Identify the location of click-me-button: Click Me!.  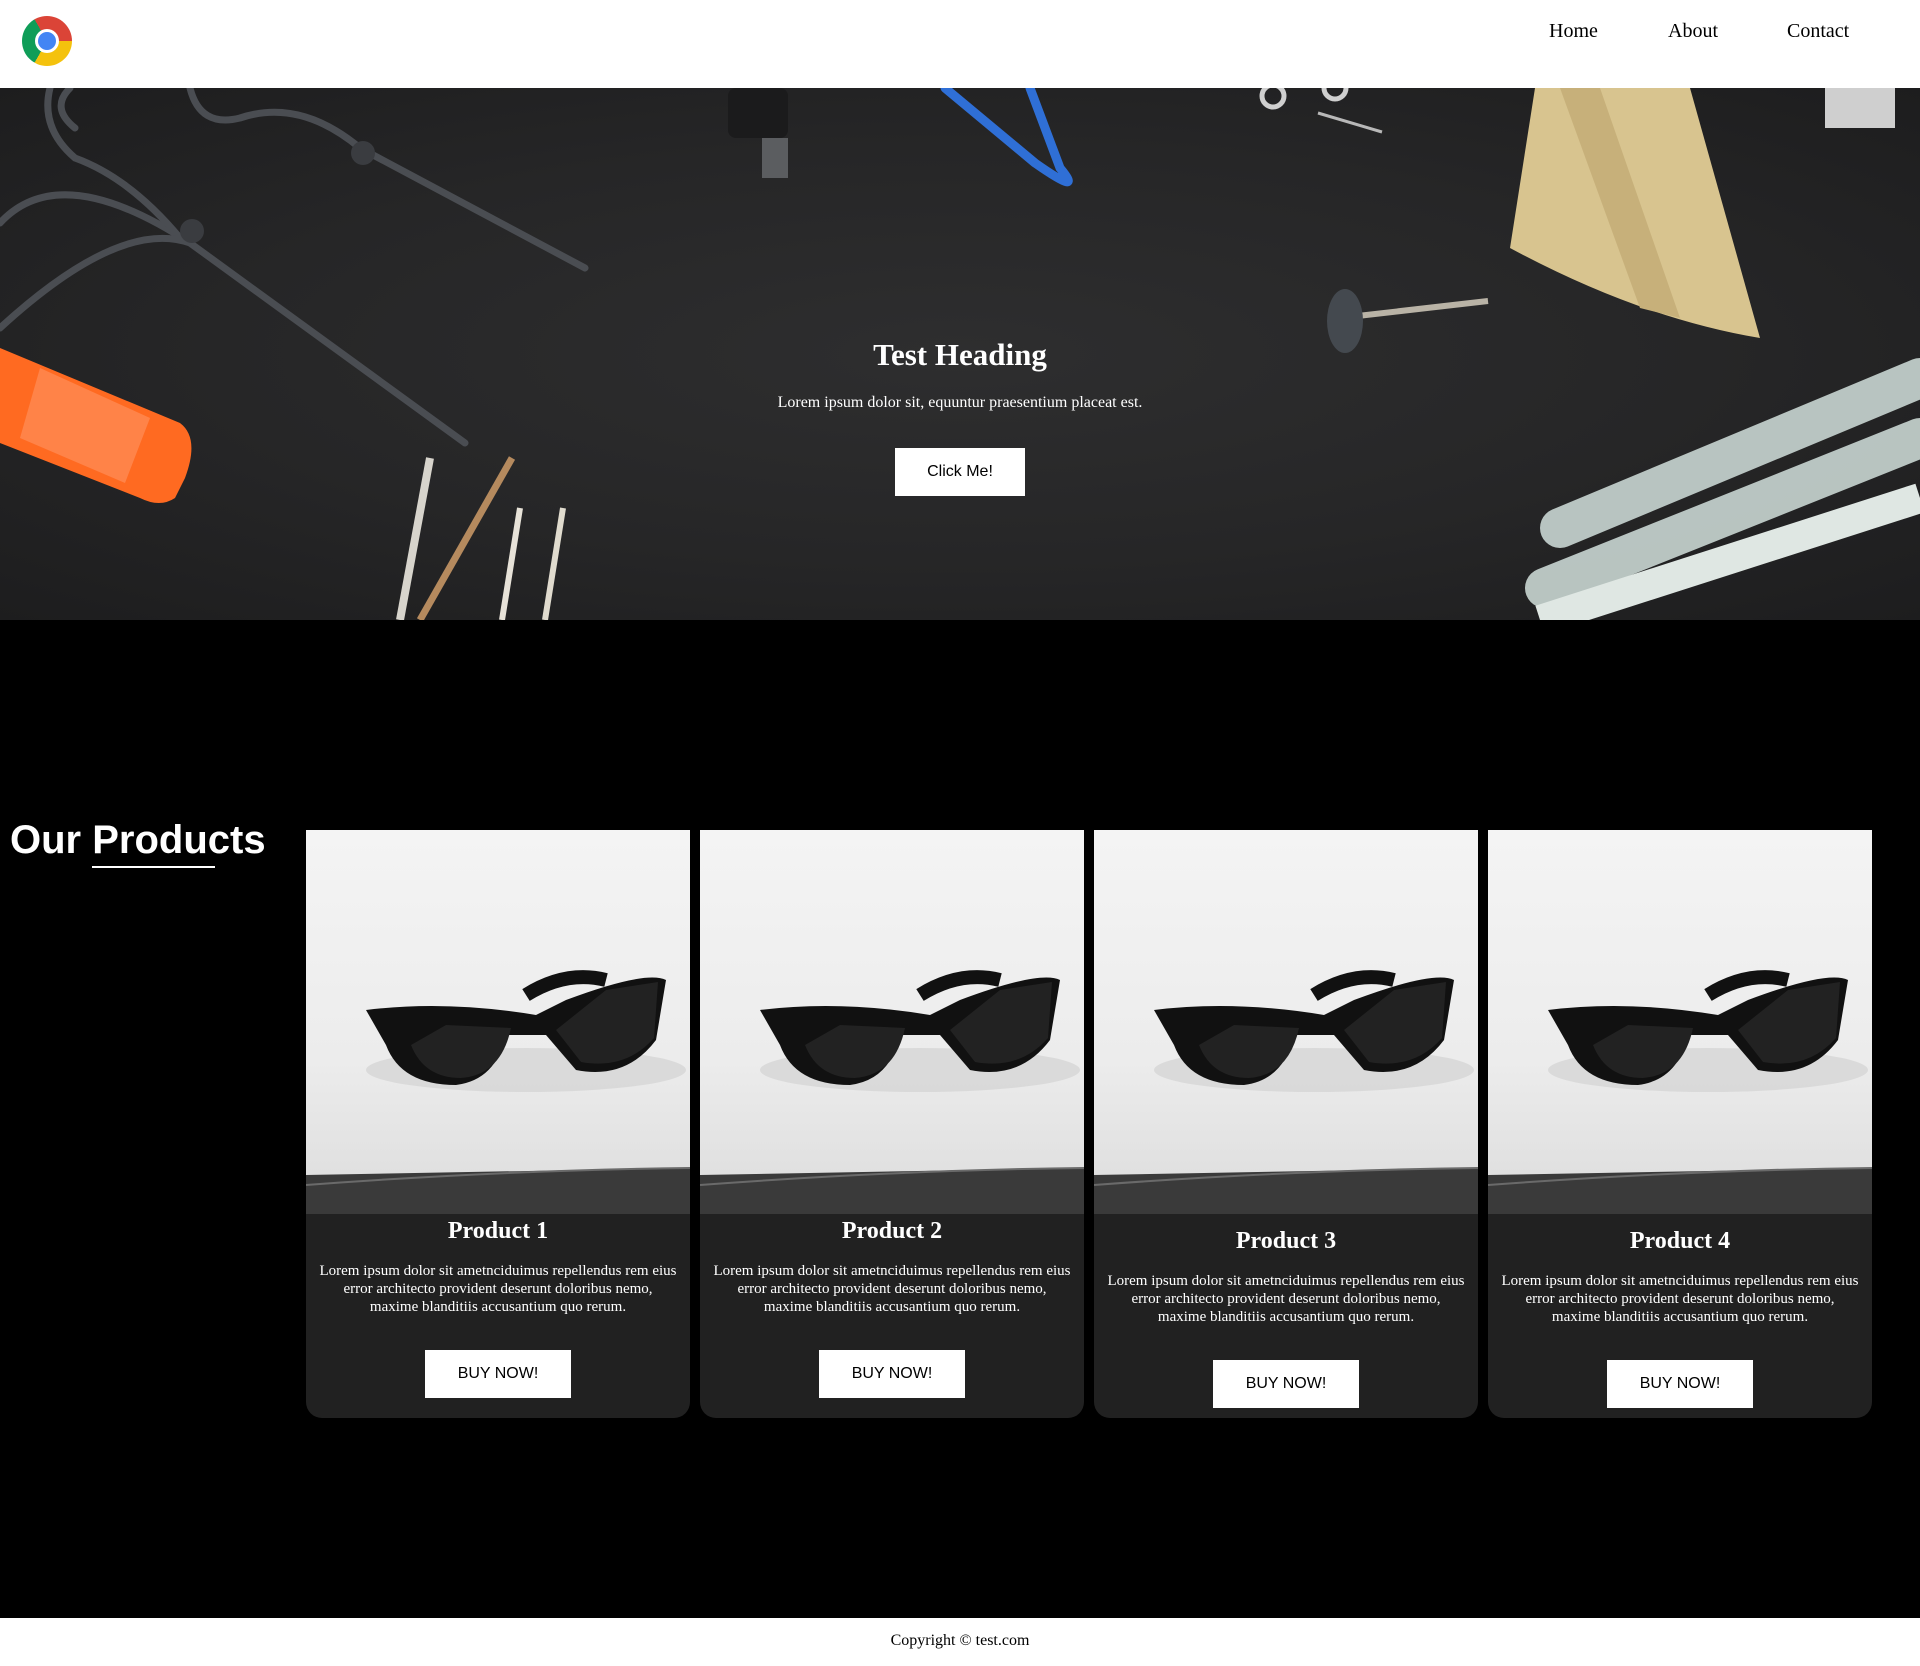
(960, 472).